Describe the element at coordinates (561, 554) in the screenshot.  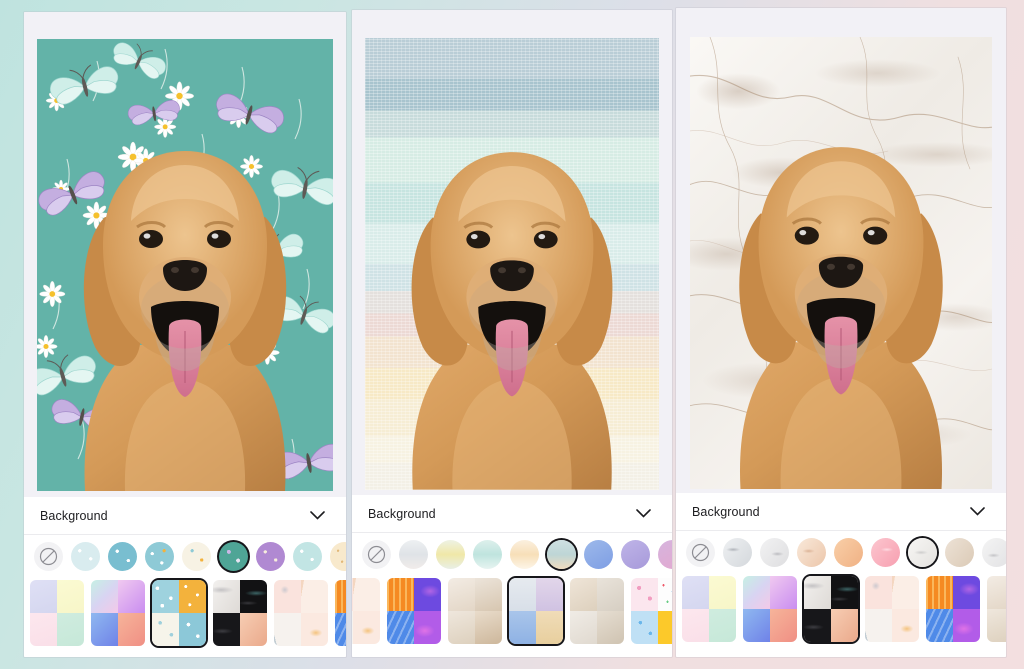
I see `swatch-watercolor-sunset` at that location.